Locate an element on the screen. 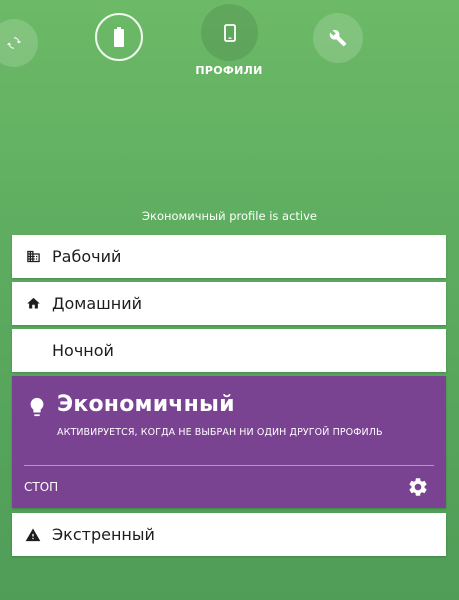 The image size is (459, 600). home-icon is located at coordinates (33, 304).